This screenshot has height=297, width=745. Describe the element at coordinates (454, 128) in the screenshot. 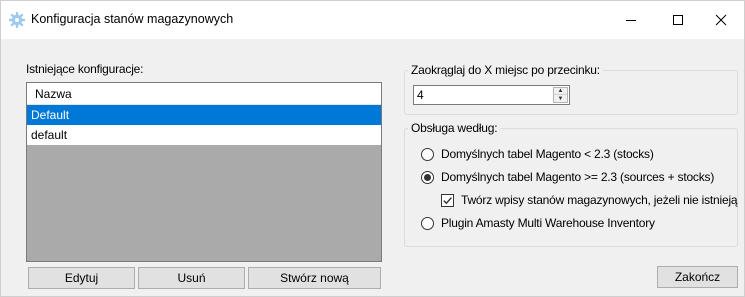

I see `handling-label: Obsługa według:` at that location.